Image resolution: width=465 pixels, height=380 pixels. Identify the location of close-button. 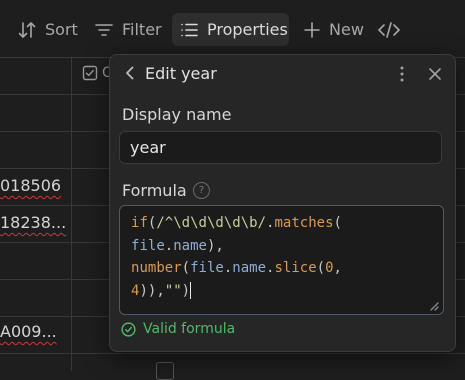
(435, 74).